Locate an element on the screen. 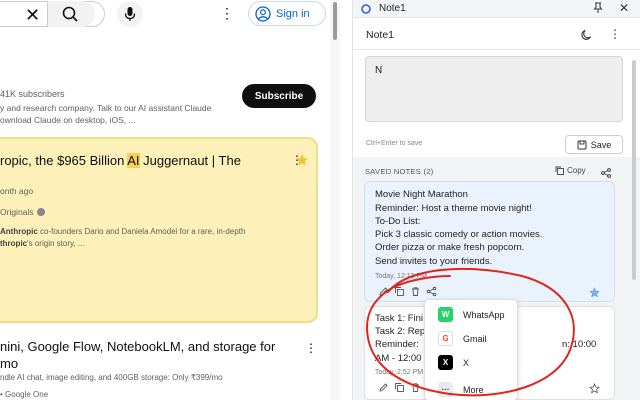 The image size is (640, 400). more-icon: ··· is located at coordinates (445, 389).